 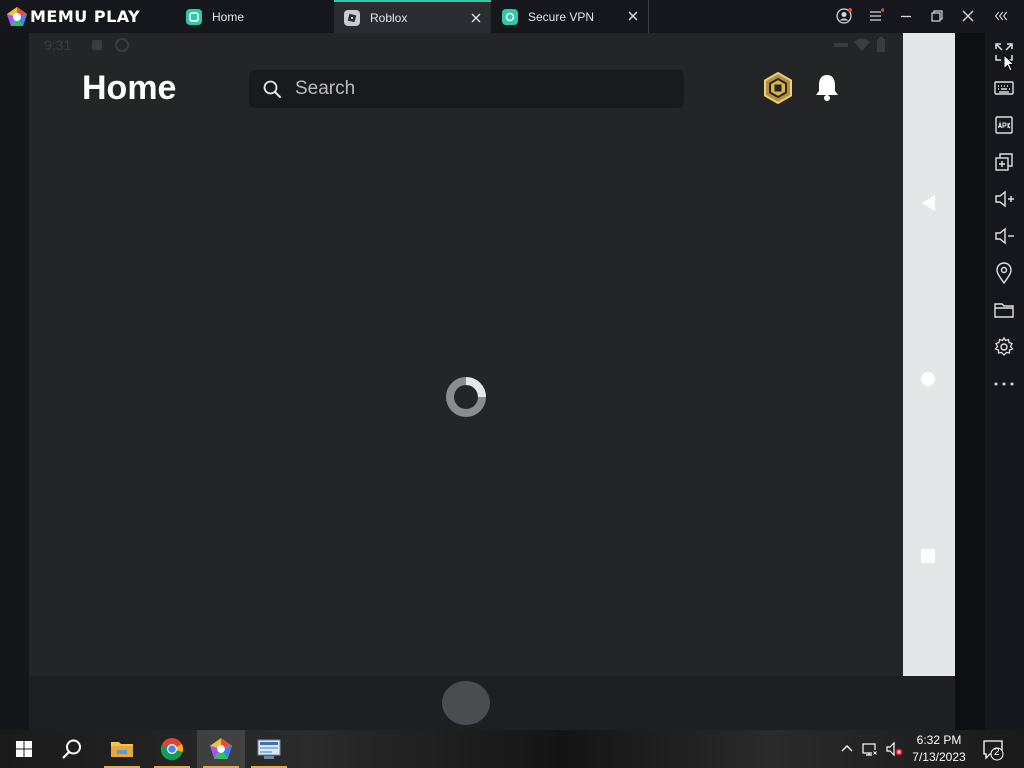 I want to click on tab-label: Home, so click(x=228, y=16).